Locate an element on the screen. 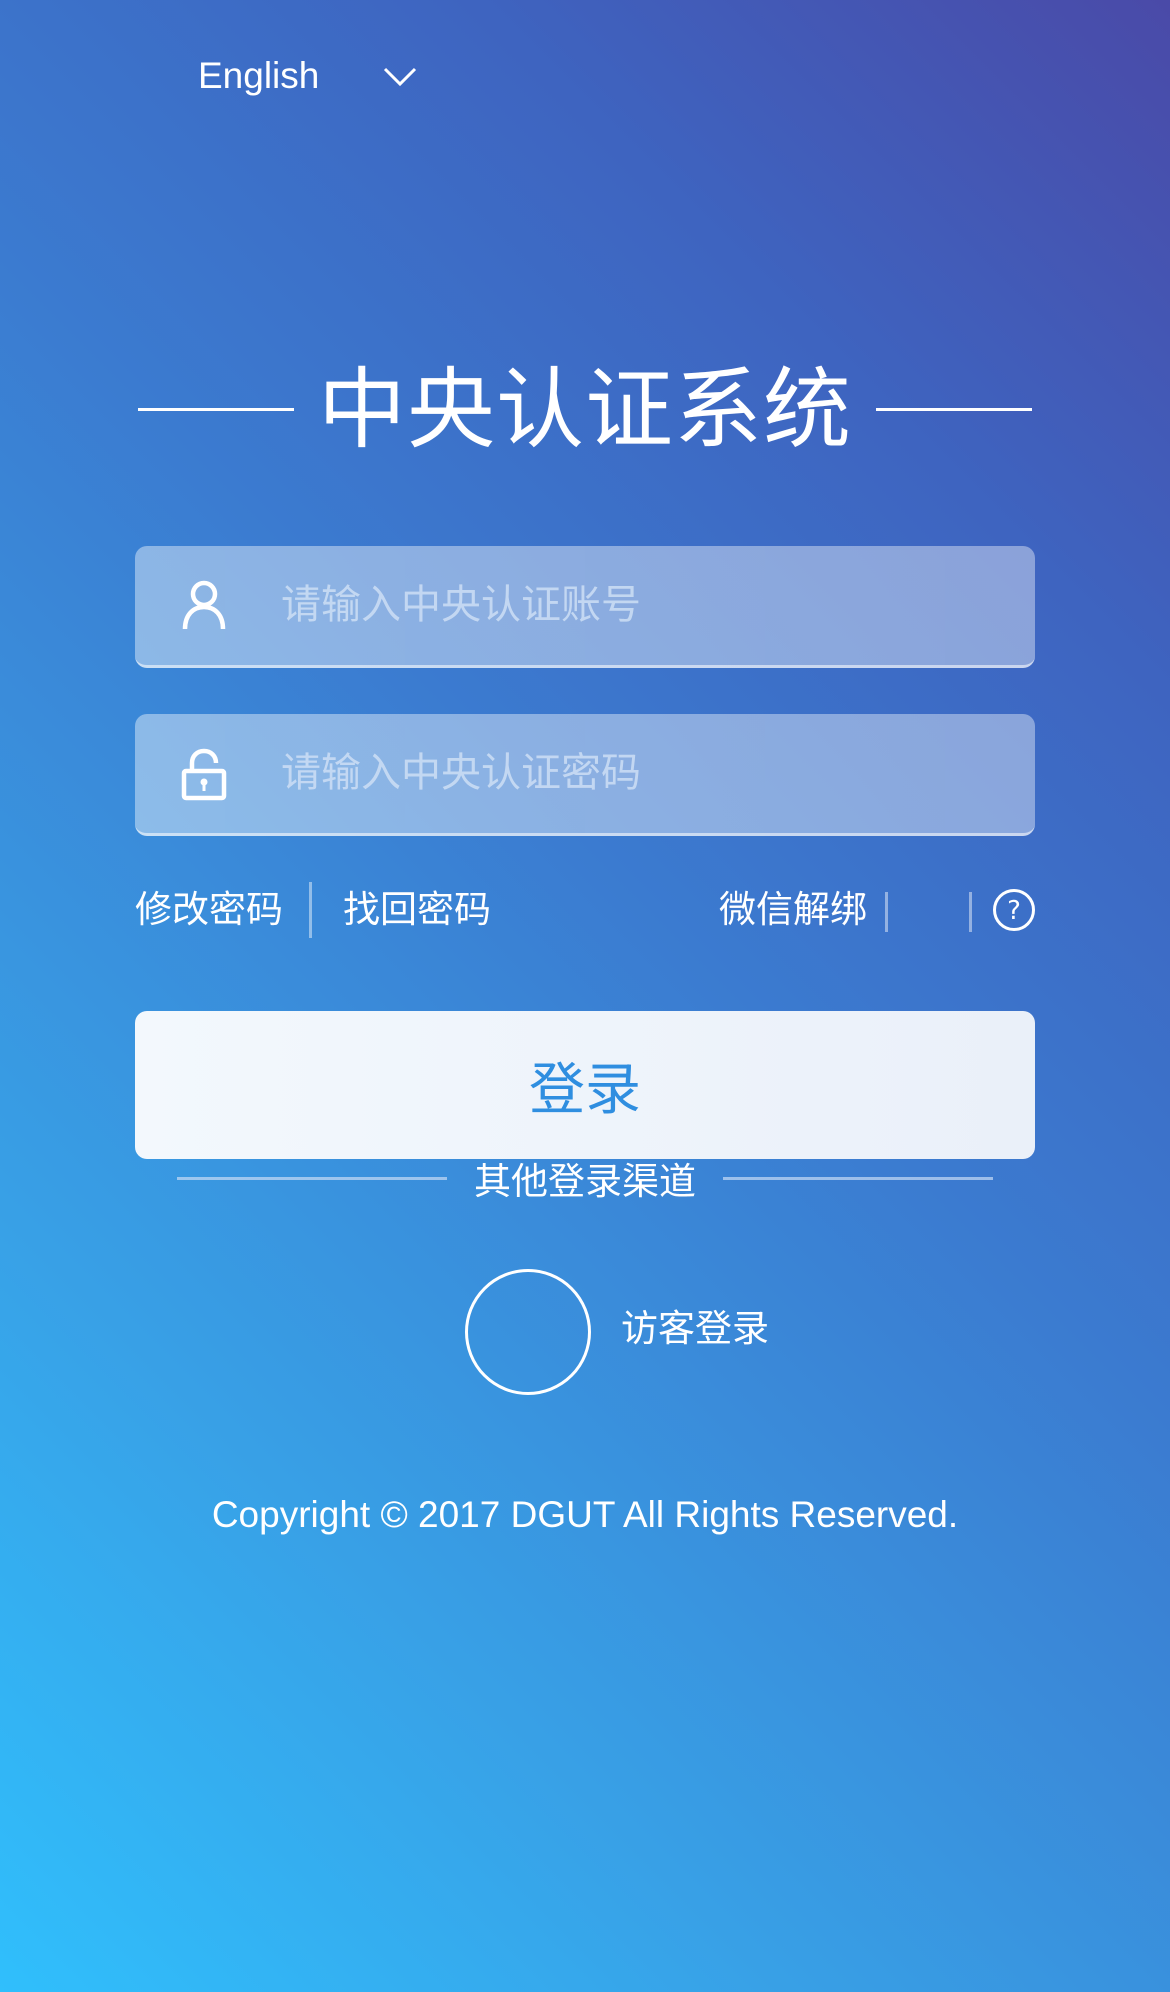  title-divider-right is located at coordinates (954, 409).